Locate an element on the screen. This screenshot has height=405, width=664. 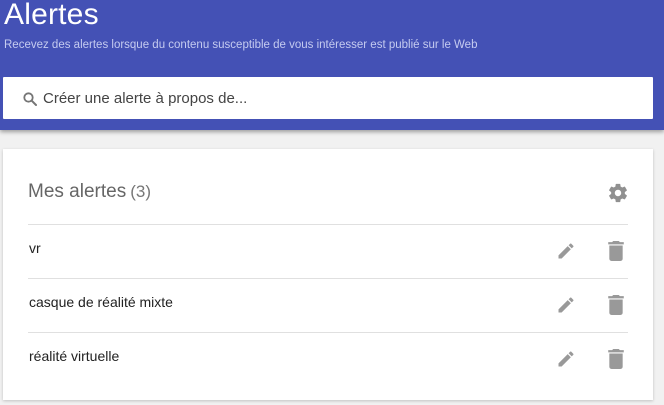
search-icon is located at coordinates (30, 99).